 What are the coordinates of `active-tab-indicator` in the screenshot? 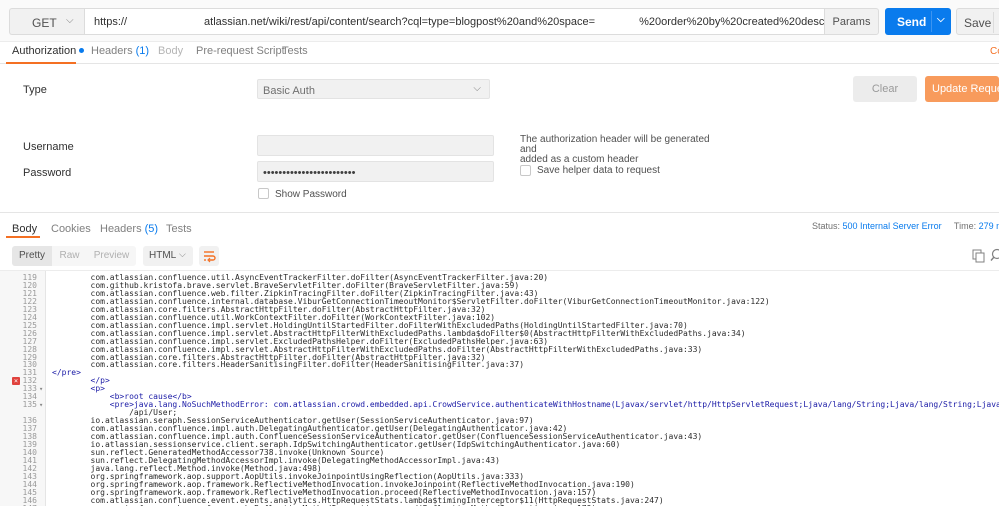 It's located at (23, 237).